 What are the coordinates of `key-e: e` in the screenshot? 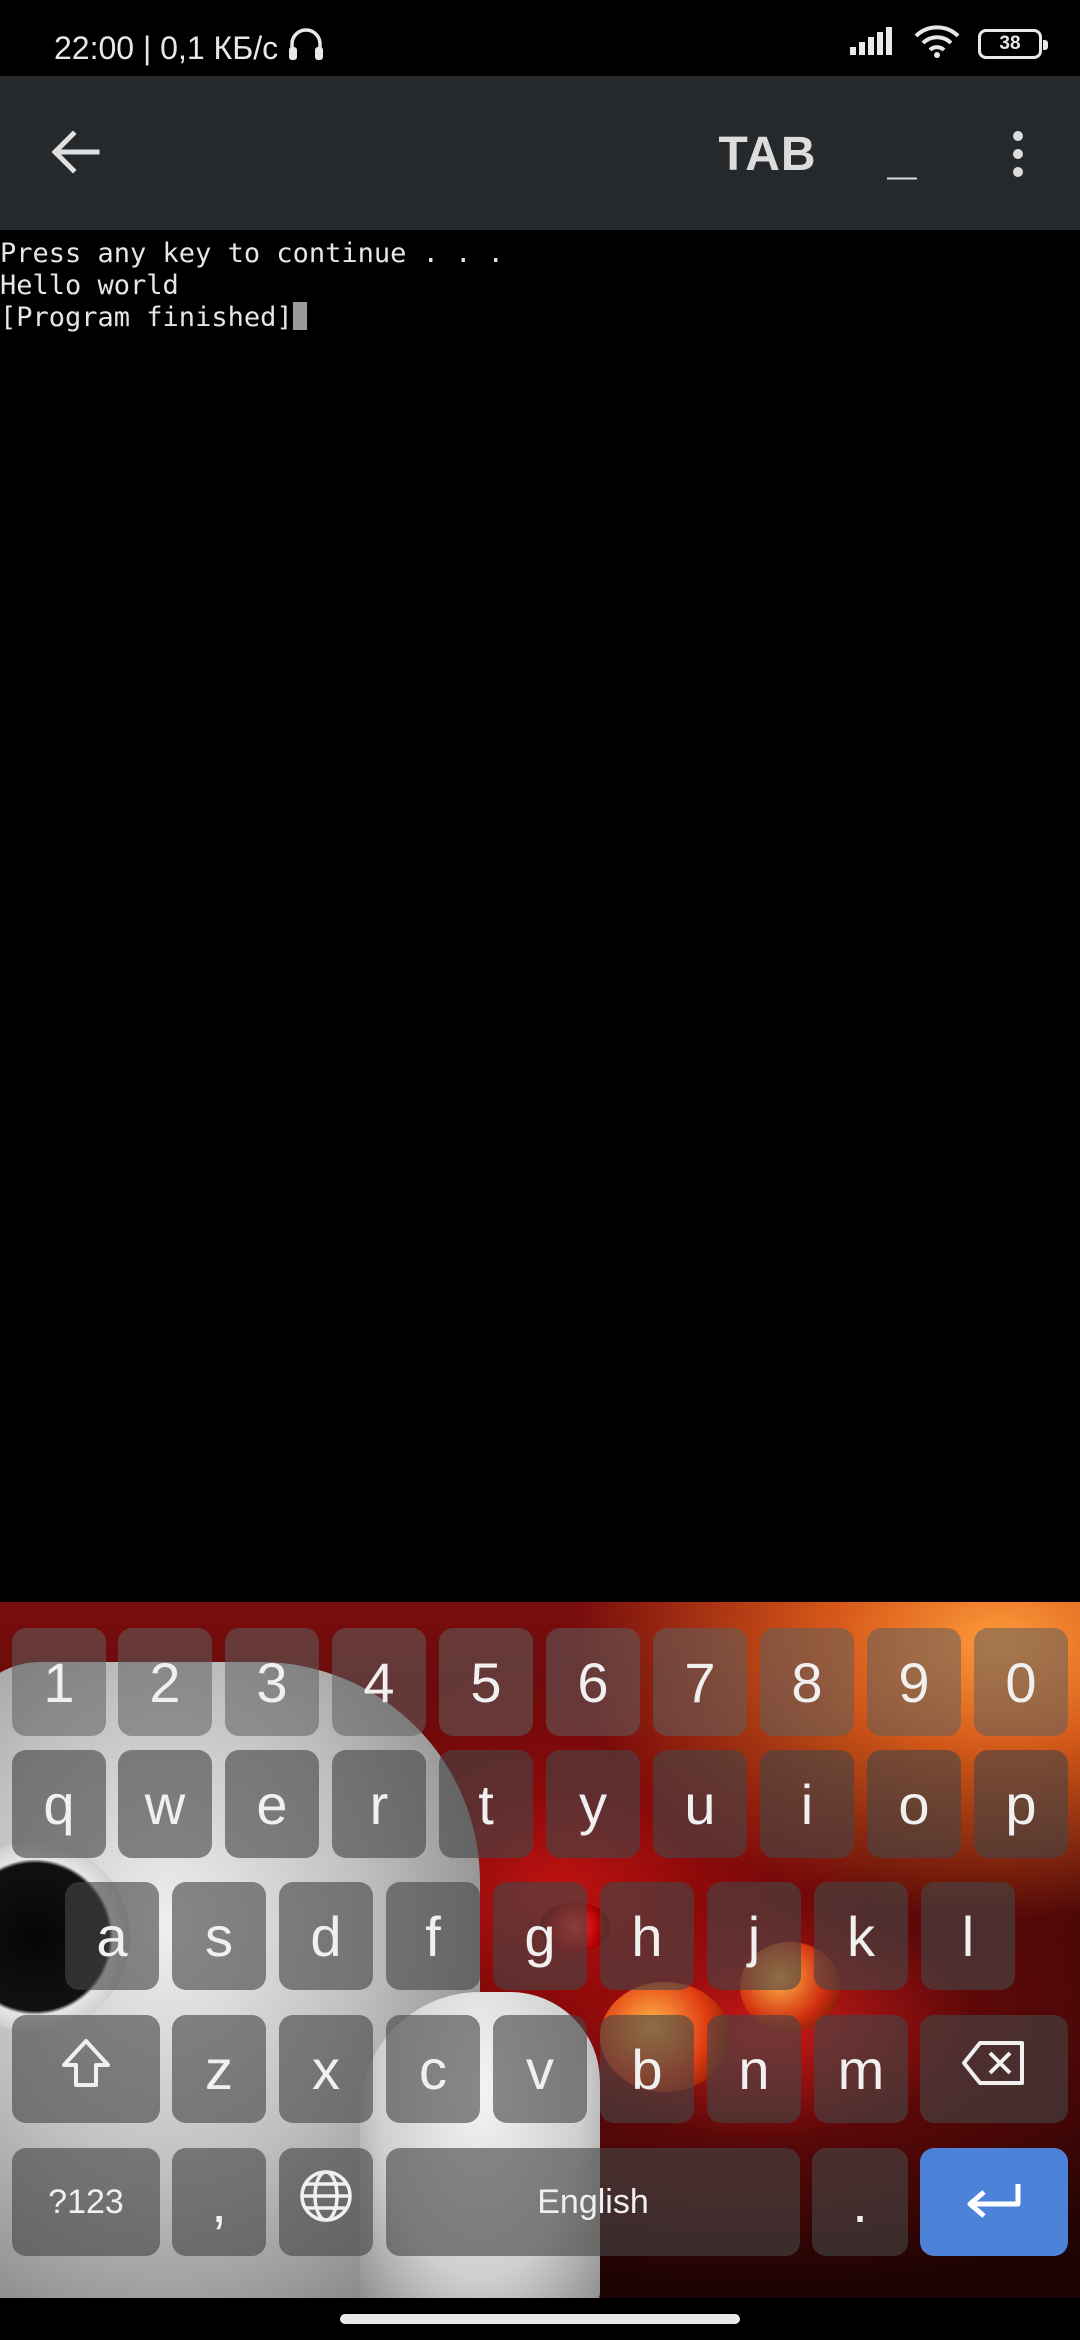 It's located at (272, 1804).